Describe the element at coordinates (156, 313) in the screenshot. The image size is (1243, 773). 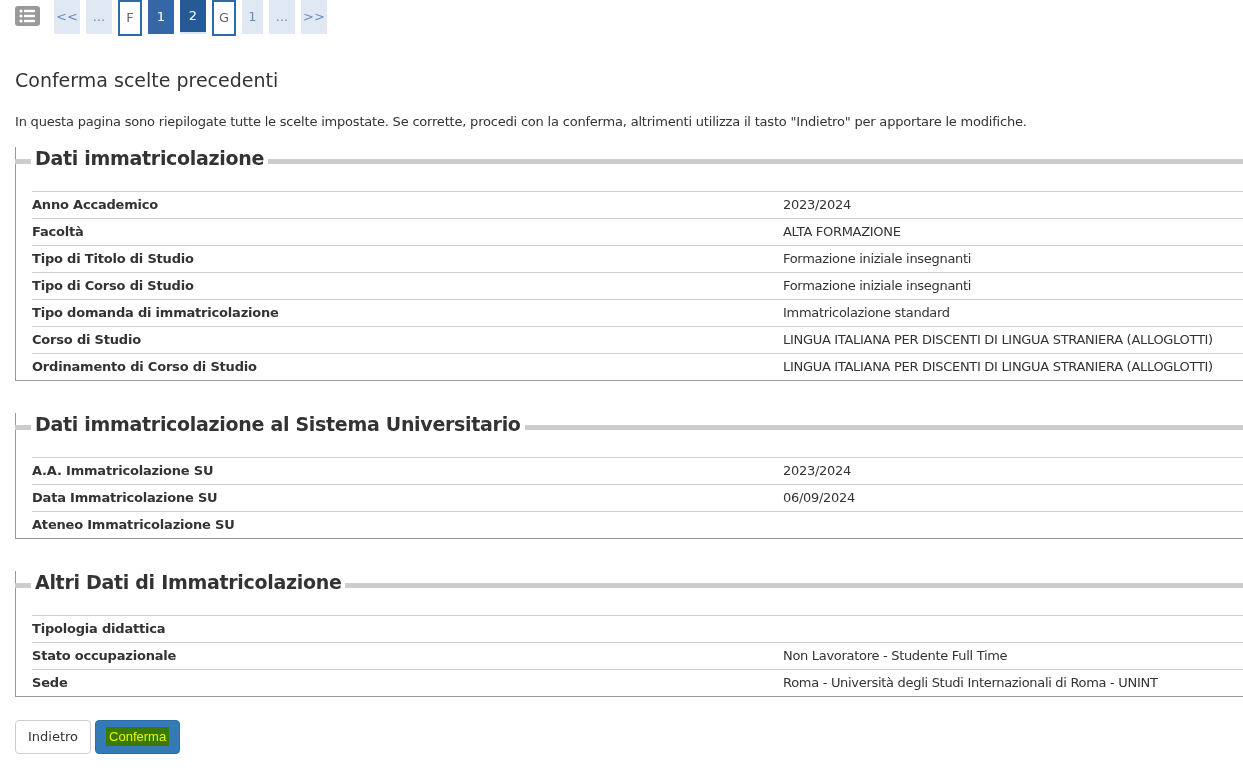
I see `field-label: Tipo domanda di immatricolazione` at that location.